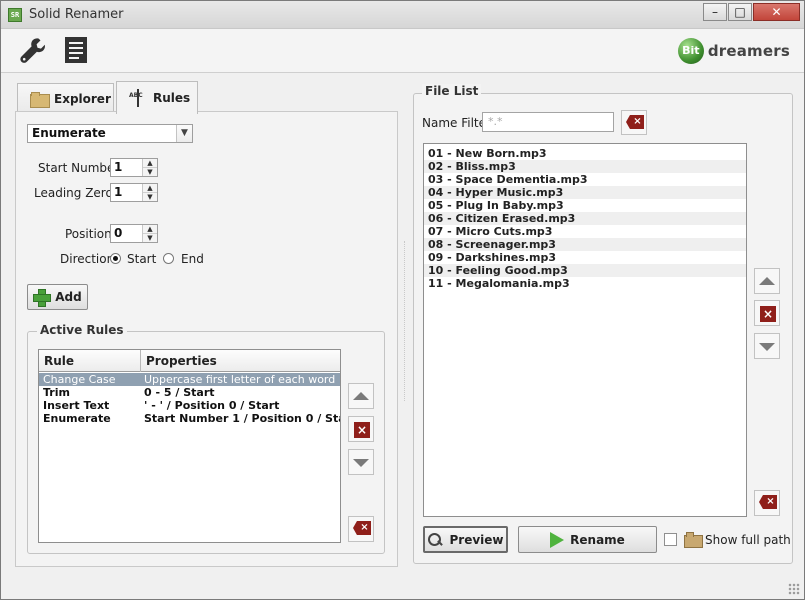 This screenshot has height=600, width=805. I want to click on rename-label: Rename, so click(597, 539).